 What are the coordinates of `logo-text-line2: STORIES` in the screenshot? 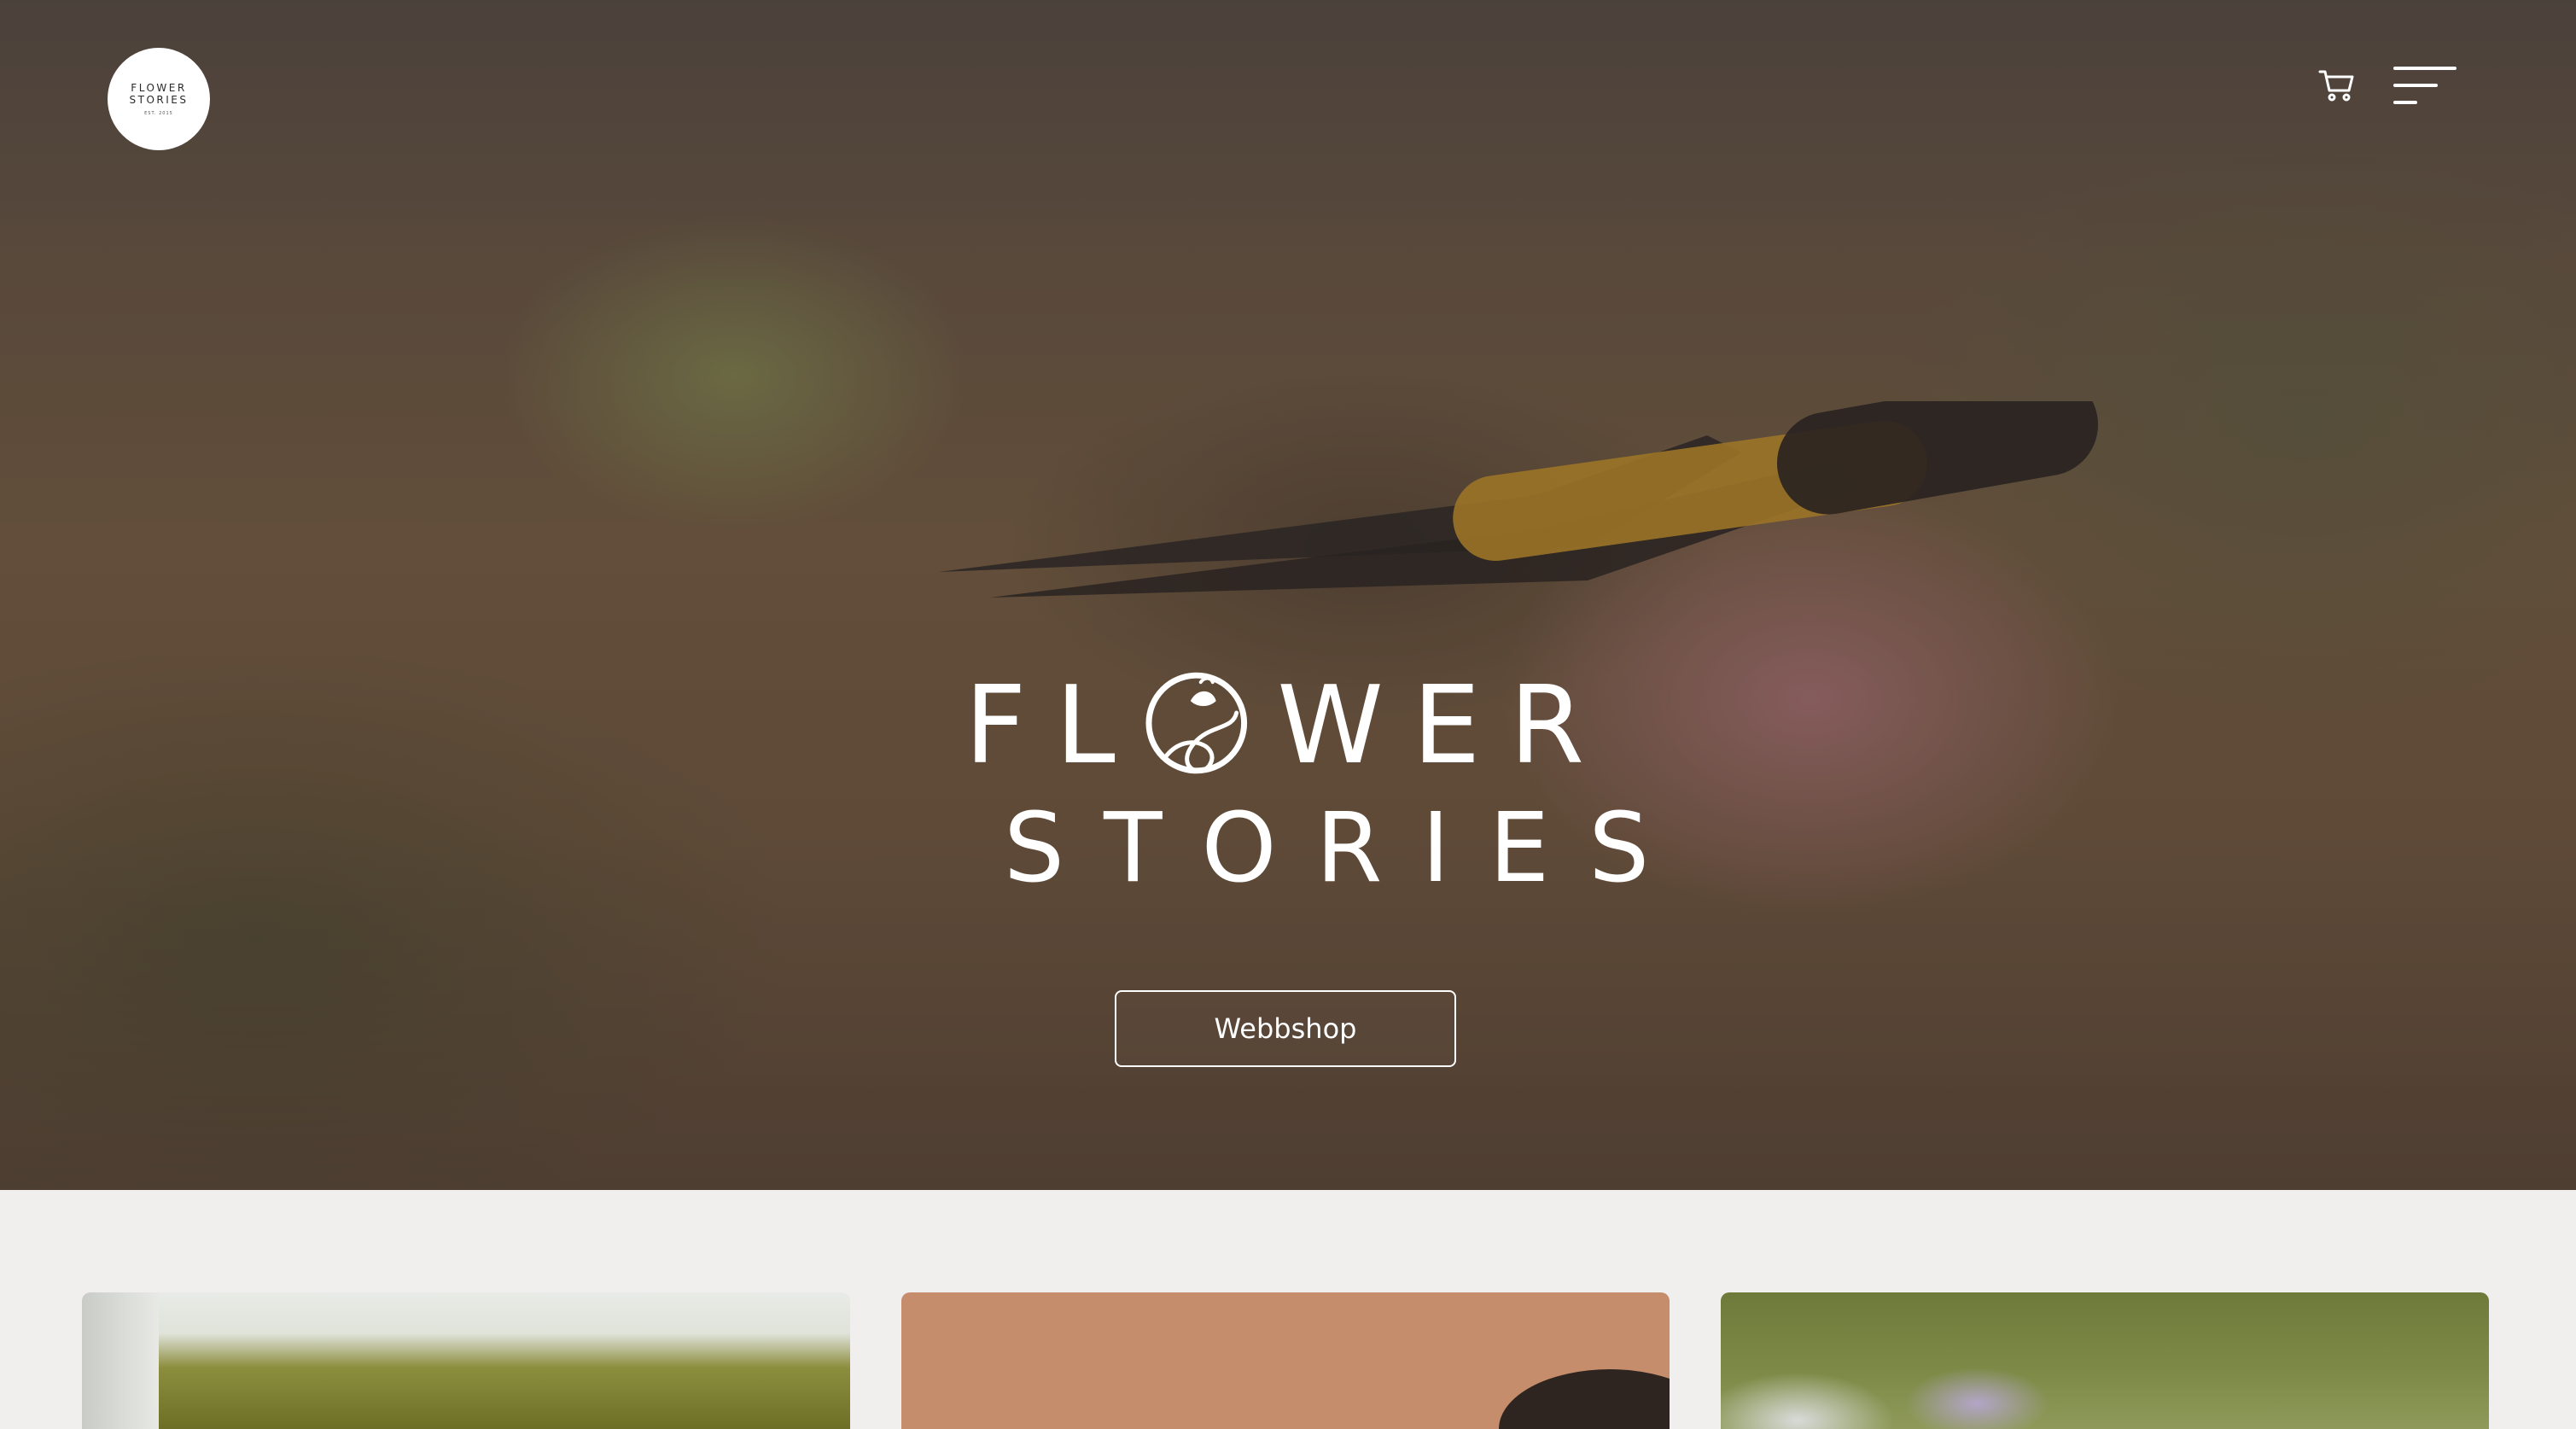 It's located at (159, 100).